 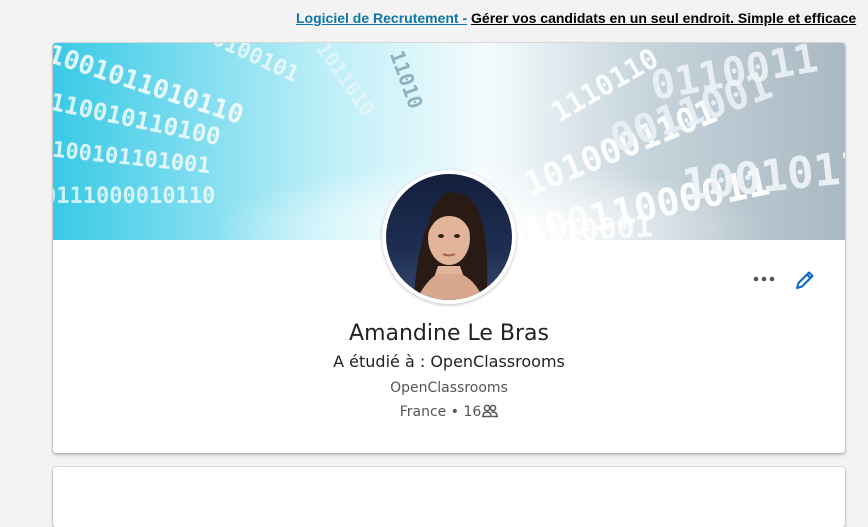 I want to click on profile-location-row: France • 16, so click(x=449, y=413).